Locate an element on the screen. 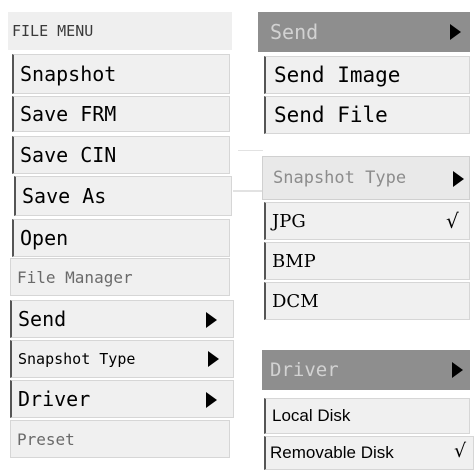 The image size is (476, 470). send-submenu-title: Send is located at coordinates (294, 32).